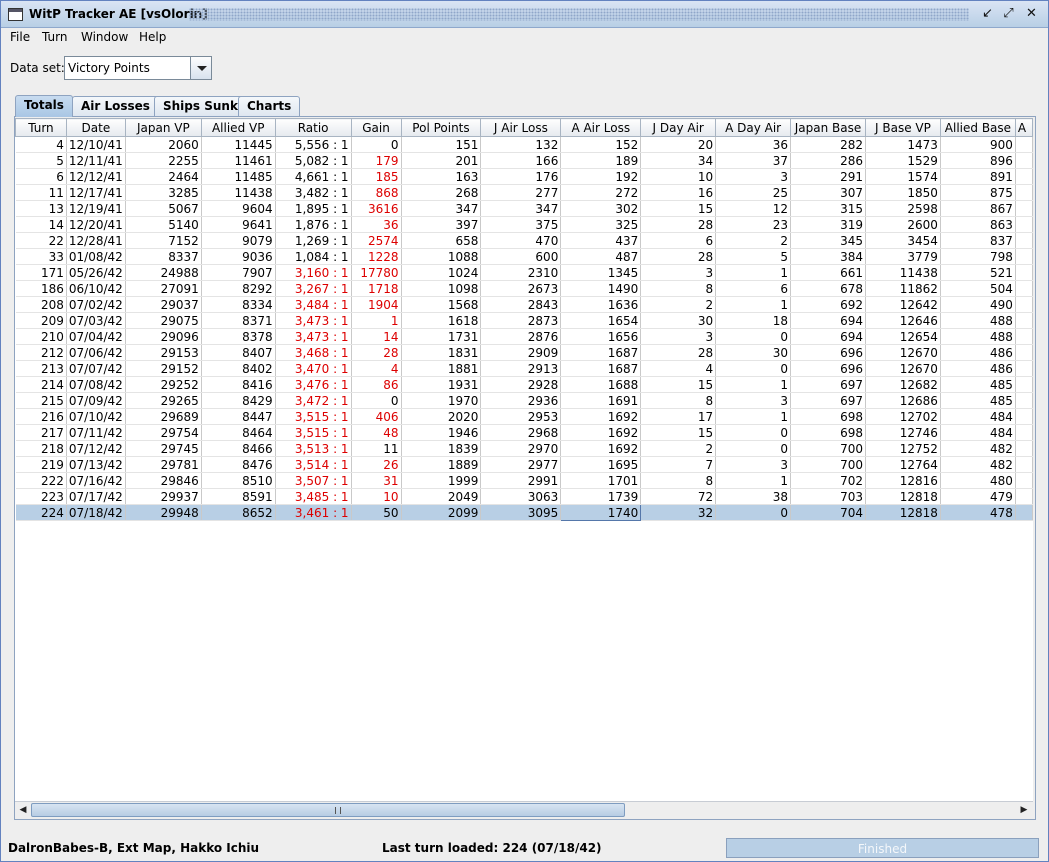 The image size is (1049, 862). Describe the element at coordinates (96, 480) in the screenshot. I see `table-cell: 07/16/42` at that location.